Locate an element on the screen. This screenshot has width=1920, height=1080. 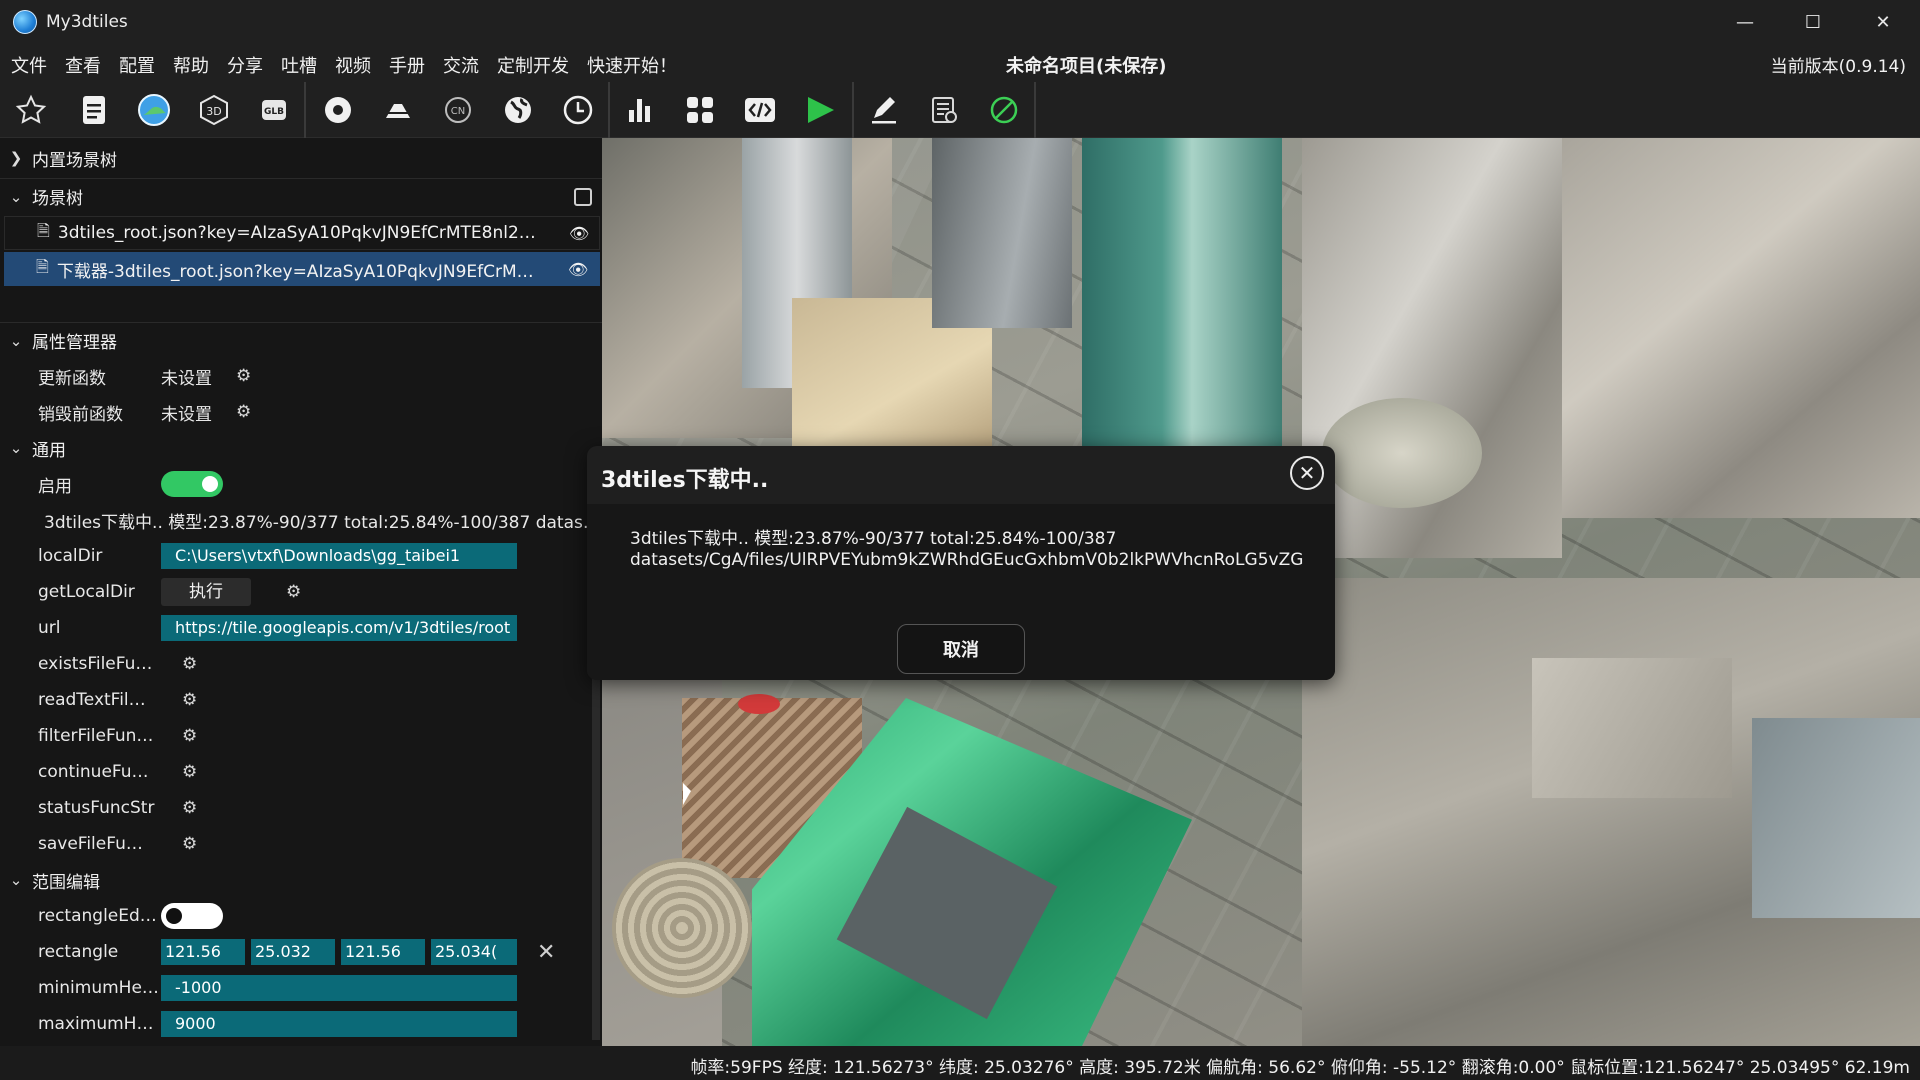
disable-icon is located at coordinates (1004, 110).